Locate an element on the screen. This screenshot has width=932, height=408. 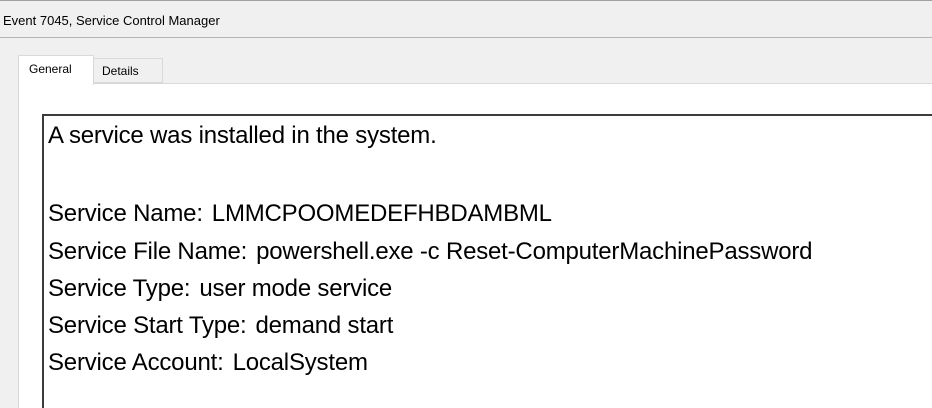
tab-general: General is located at coordinates (56, 70).